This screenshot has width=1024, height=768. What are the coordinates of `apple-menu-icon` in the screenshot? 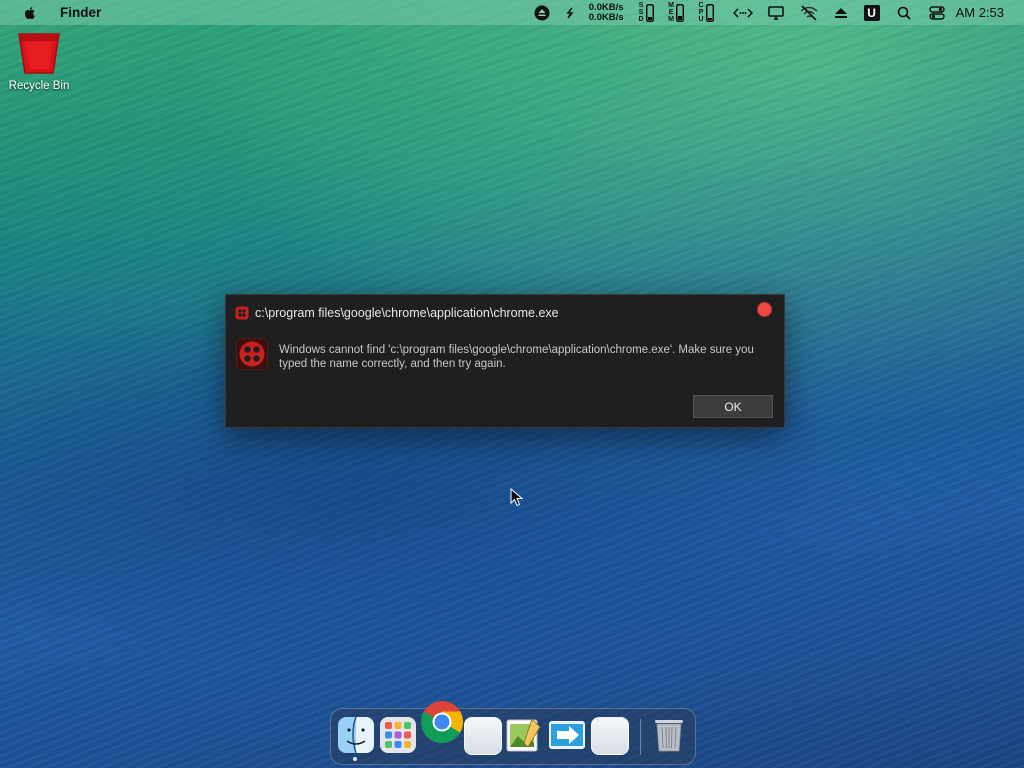 It's located at (30, 13).